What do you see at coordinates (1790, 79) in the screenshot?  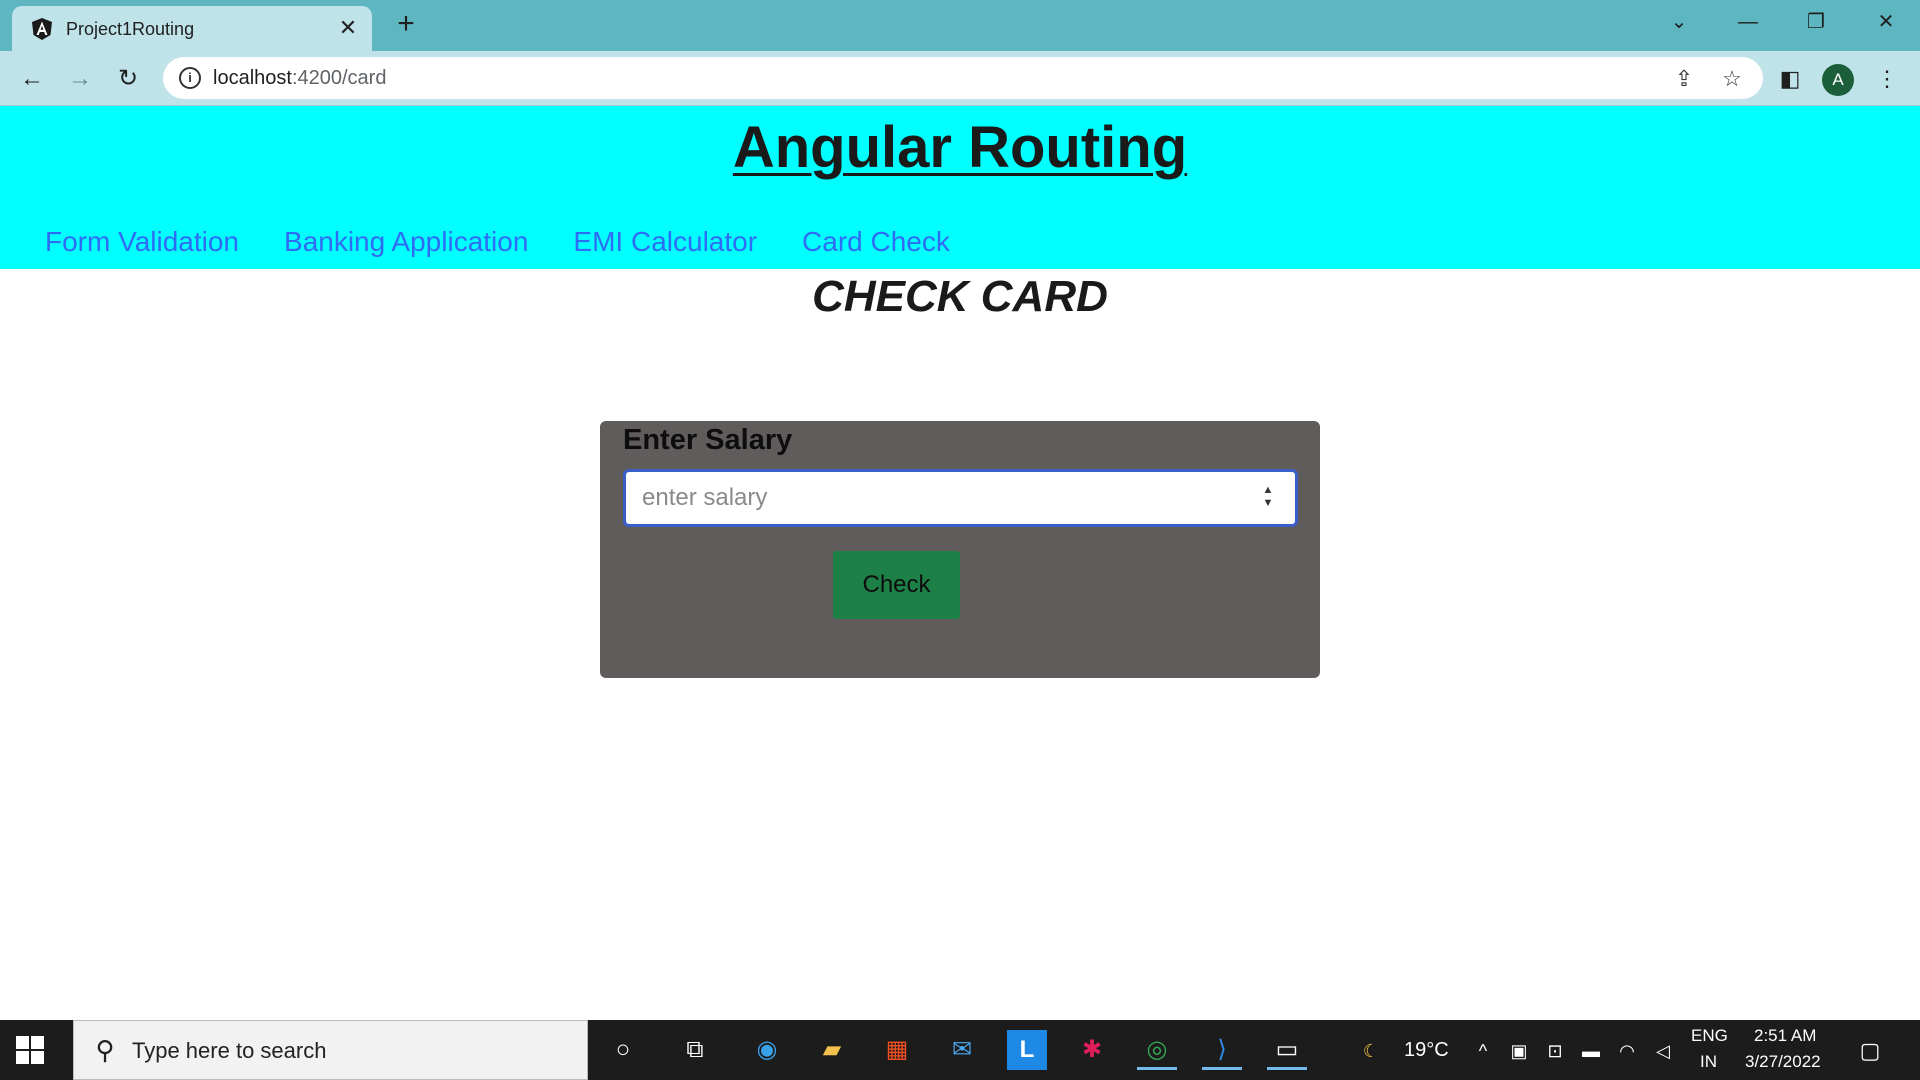 I see `side-panel-icon: ◧` at bounding box center [1790, 79].